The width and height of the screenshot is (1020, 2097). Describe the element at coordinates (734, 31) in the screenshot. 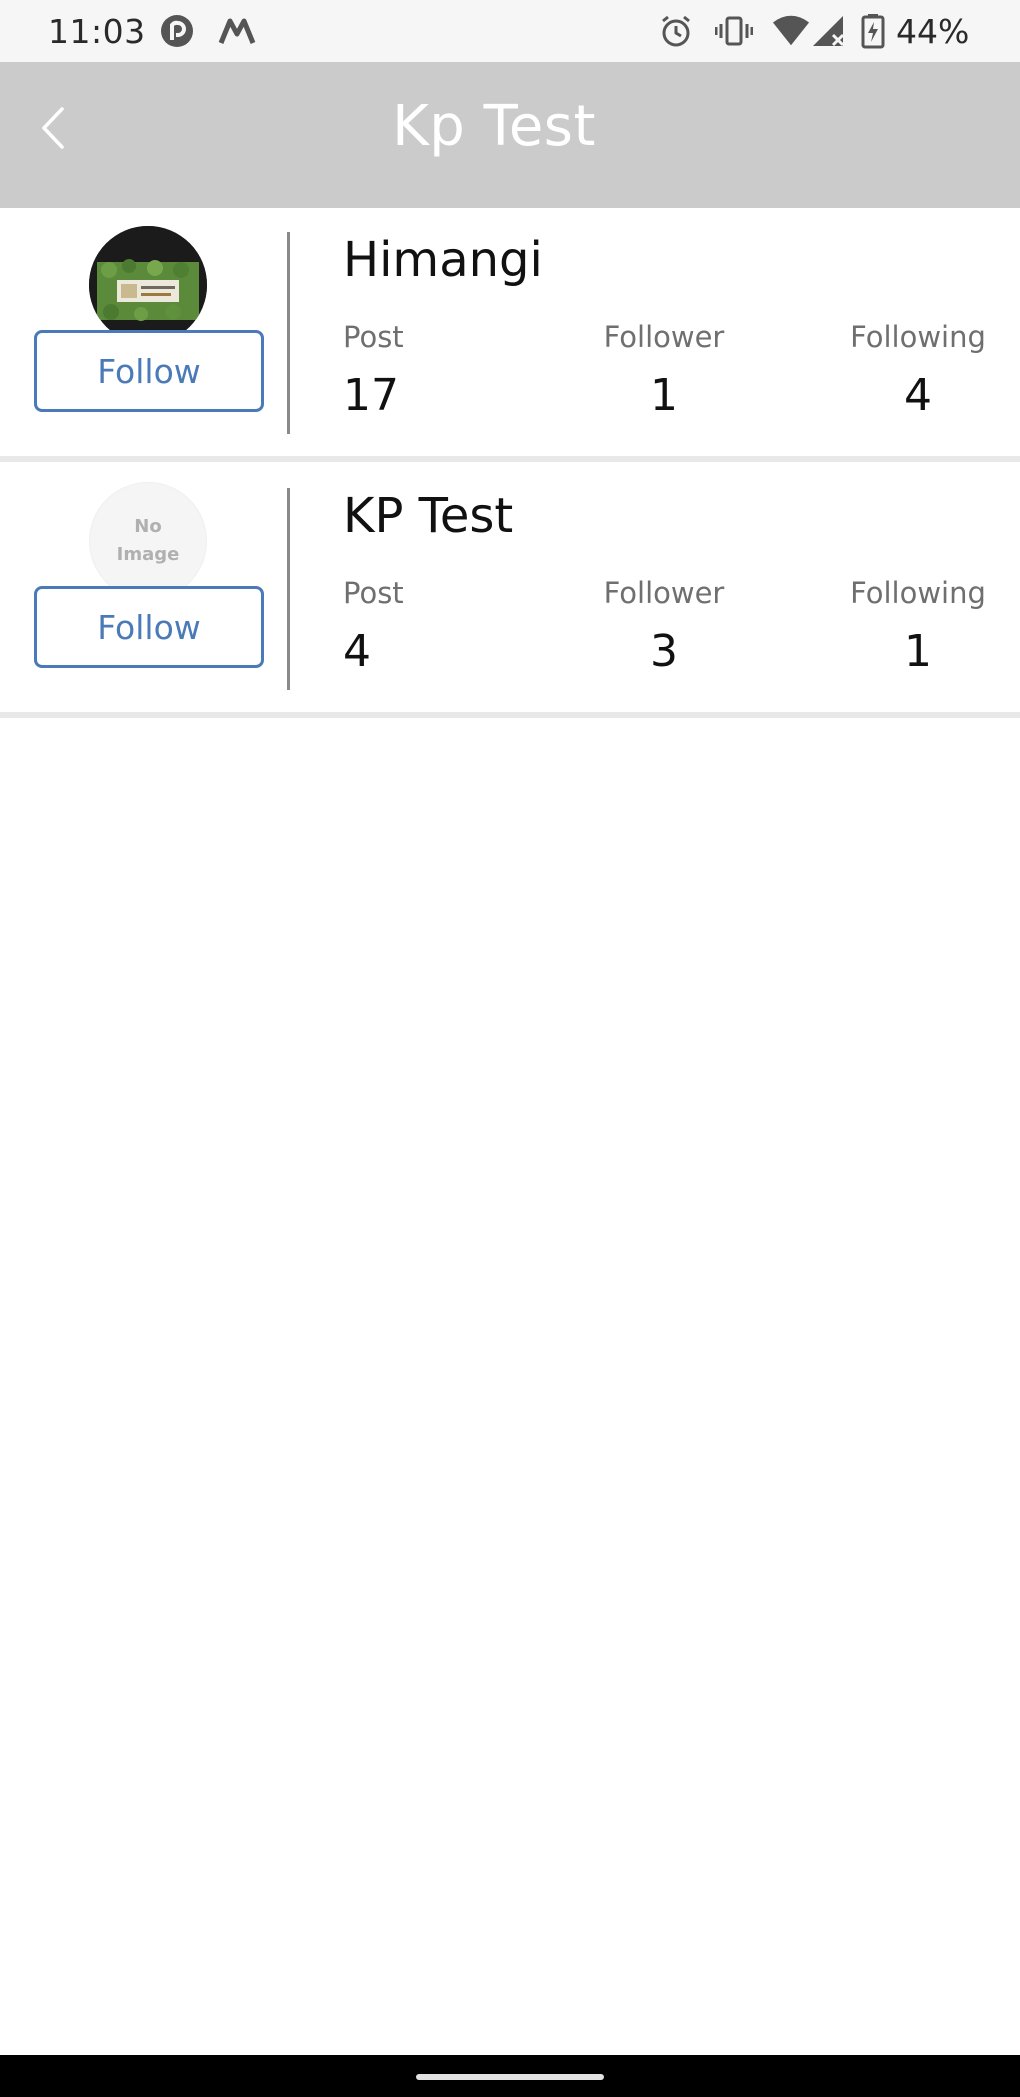

I see `vibrate-icon` at that location.